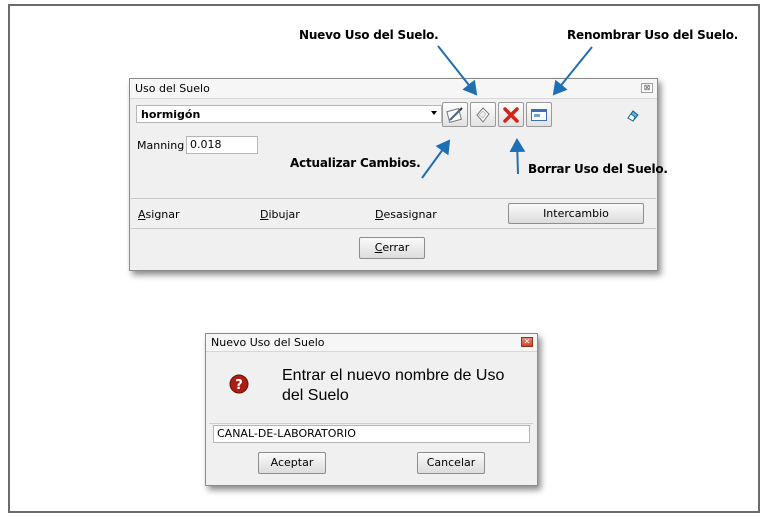  Describe the element at coordinates (371, 343) in the screenshot. I see `title-bar: Nuevo Uso del Suelo ✕` at that location.